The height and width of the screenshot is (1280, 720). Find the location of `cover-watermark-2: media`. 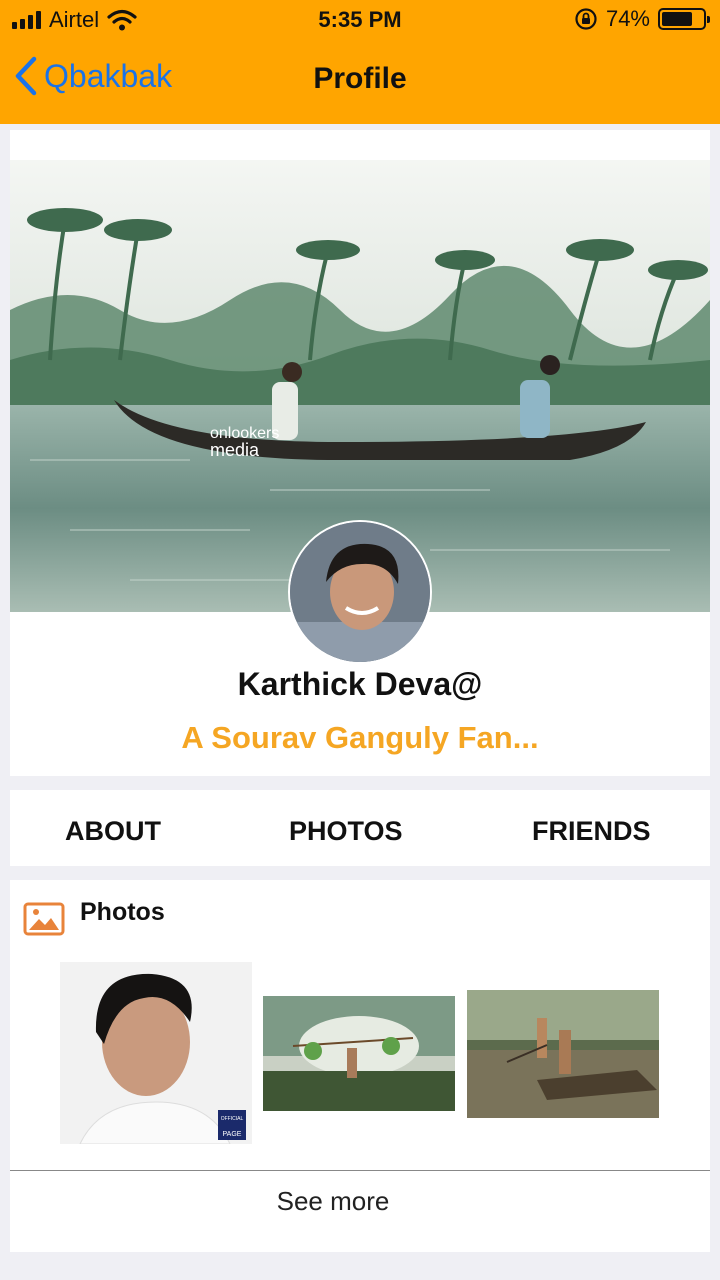

cover-watermark-2: media is located at coordinates (235, 450).